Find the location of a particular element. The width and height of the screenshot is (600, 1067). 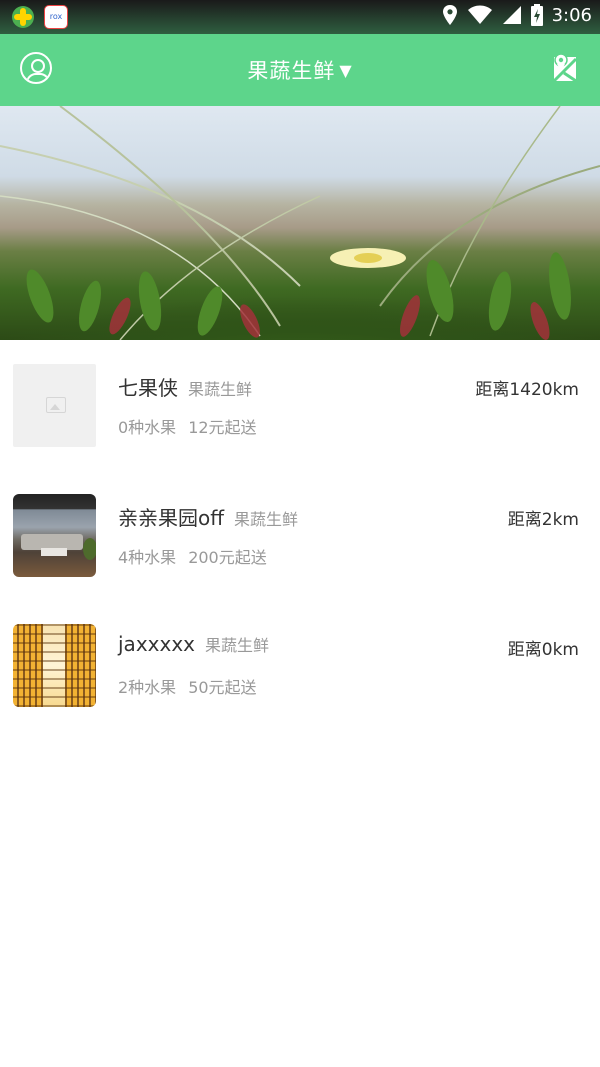

fruit-count: 2种水果 is located at coordinates (147, 687).